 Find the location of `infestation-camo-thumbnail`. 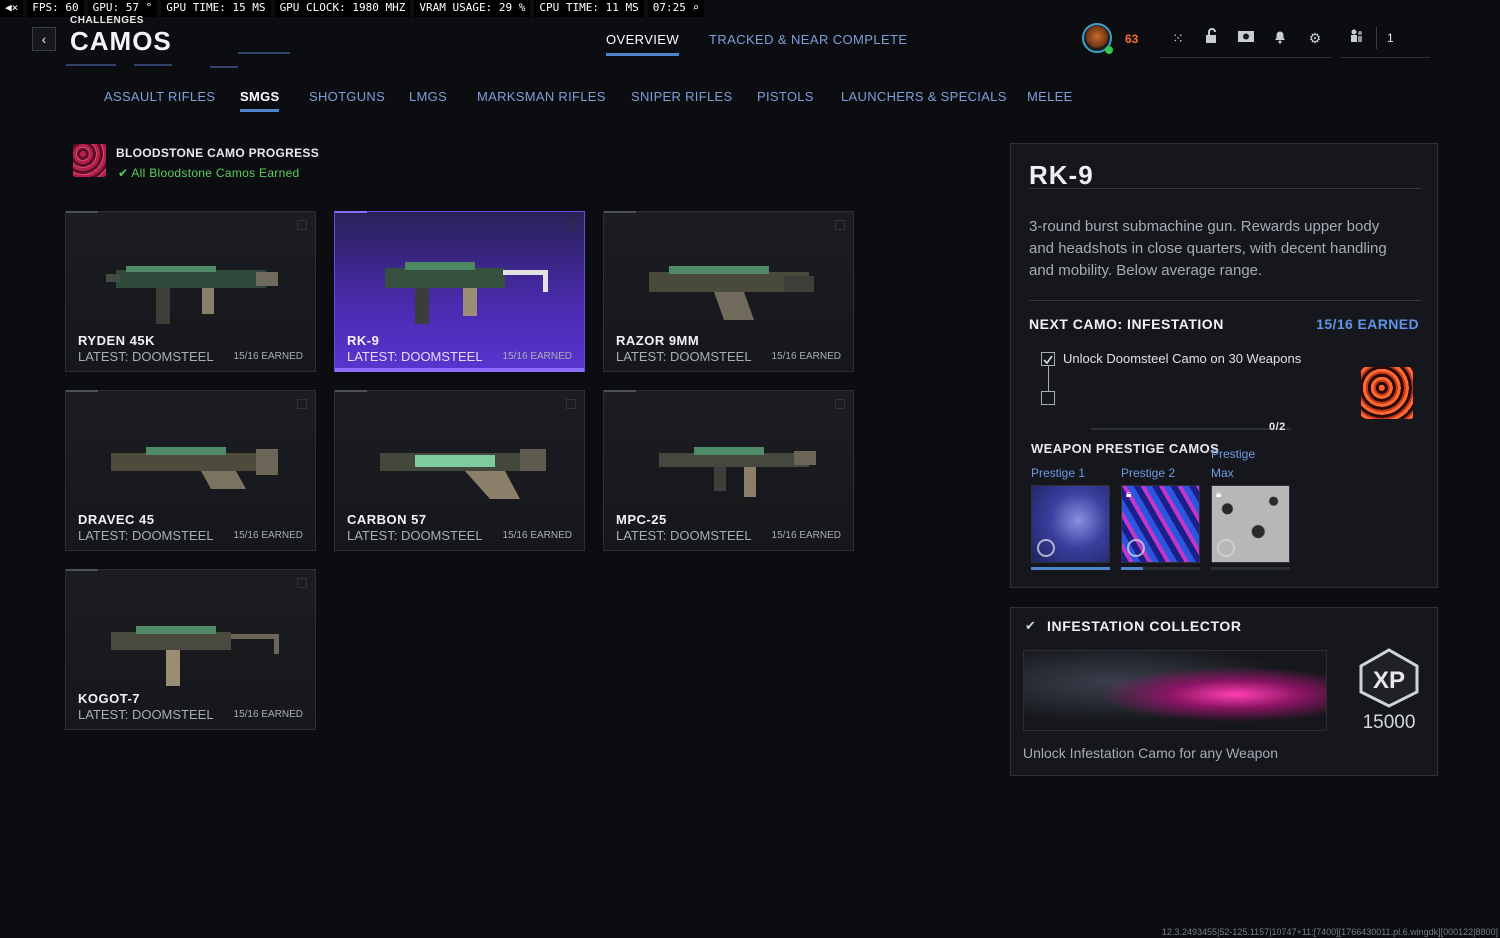

infestation-camo-thumbnail is located at coordinates (1387, 393).